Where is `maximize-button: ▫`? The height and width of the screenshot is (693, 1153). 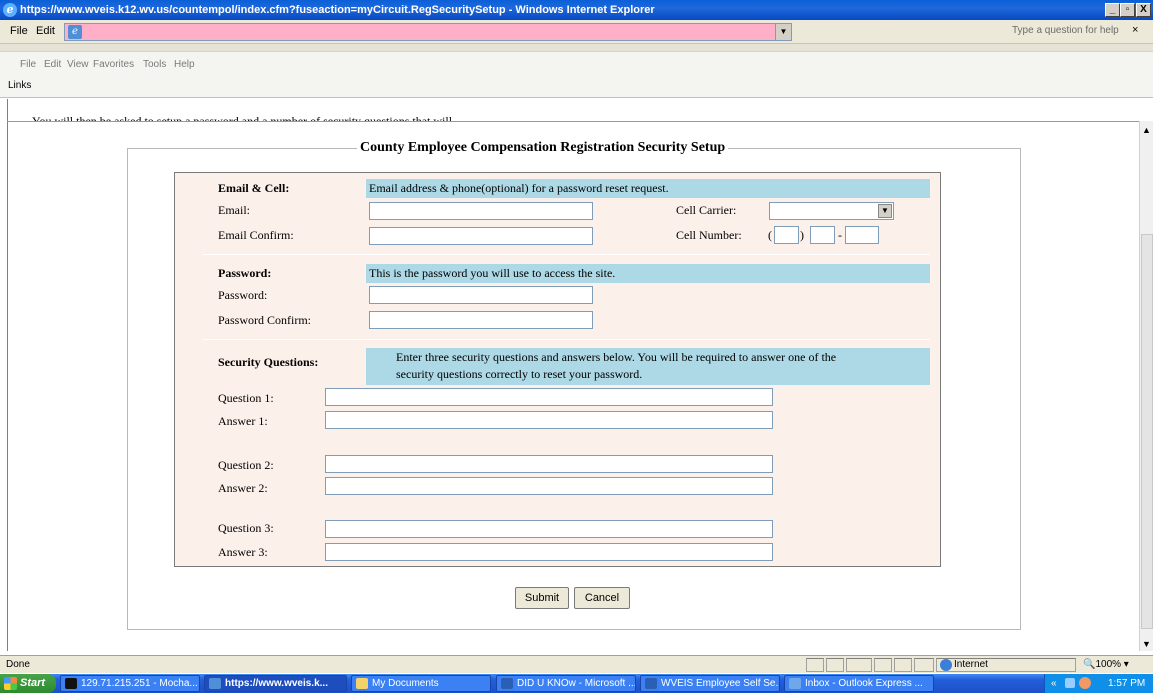
maximize-button: ▫ is located at coordinates (1127, 10).